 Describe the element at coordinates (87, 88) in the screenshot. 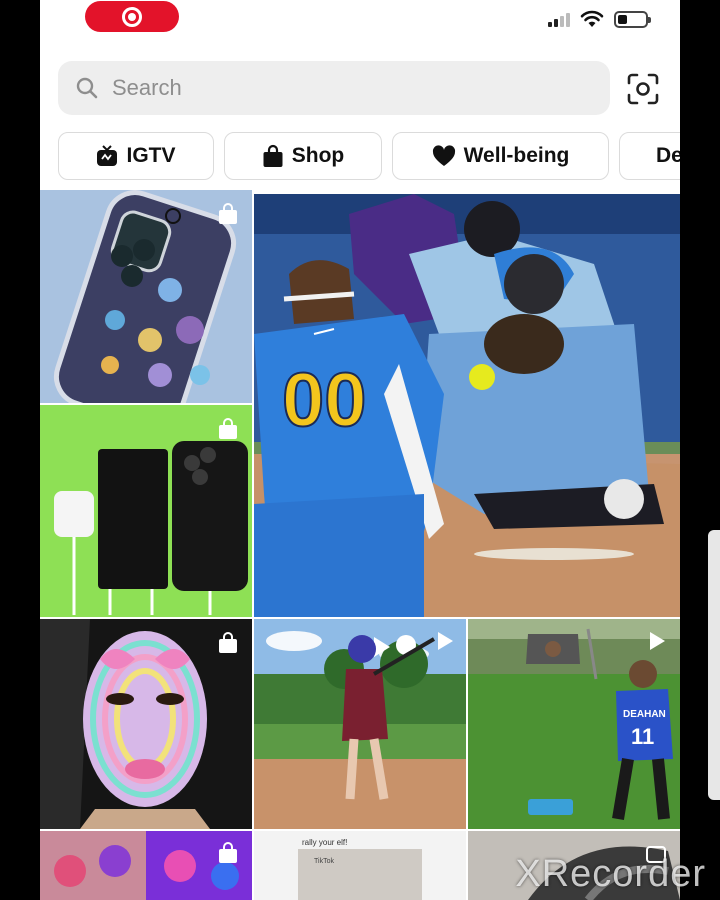

I see `search-icon` at that location.